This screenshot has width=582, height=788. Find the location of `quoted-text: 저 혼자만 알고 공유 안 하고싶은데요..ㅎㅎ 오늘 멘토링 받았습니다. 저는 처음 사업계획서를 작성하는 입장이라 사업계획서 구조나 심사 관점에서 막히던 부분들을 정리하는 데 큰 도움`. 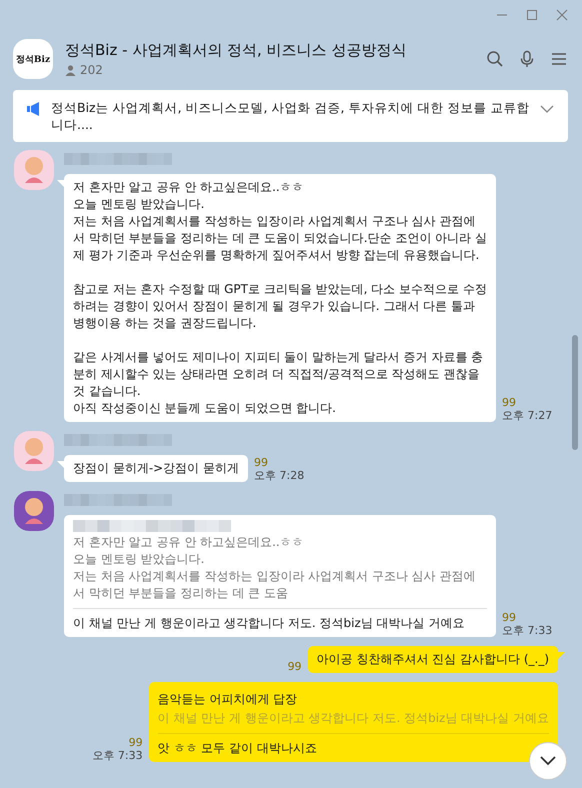

quoted-text: 저 혼자만 알고 공유 안 하고싶은데요..ㅎㅎ 오늘 멘토링 받았습니다. 저는 처음 사업계획서를 작성하는 입장이라 사업계획서 구조나 심사 관점에서 막히던 부분들을 정리하는 데 큰 도움 is located at coordinates (275, 568).